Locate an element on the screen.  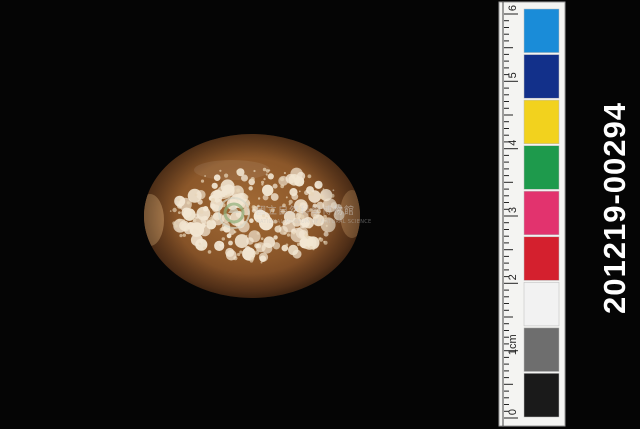
ruler-label: 1cm is located at coordinates (513, 344).